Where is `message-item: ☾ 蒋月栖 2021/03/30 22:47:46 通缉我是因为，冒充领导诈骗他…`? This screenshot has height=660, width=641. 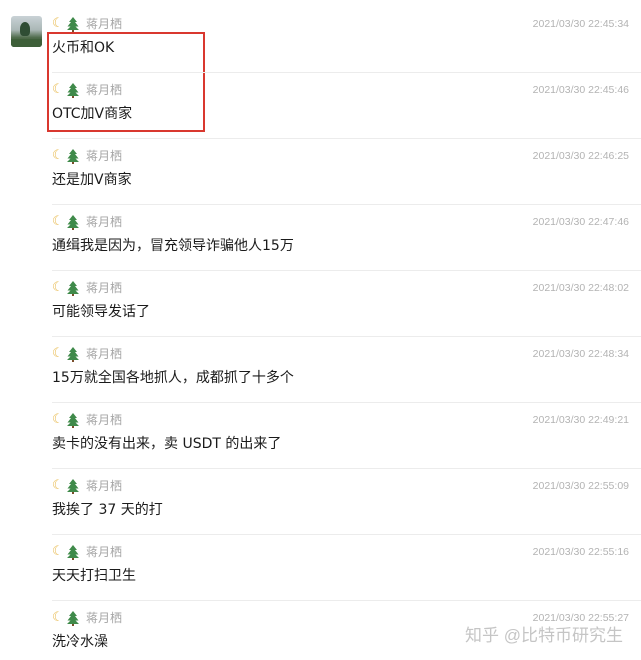
message-item: ☾ 蒋月栖 2021/03/30 22:47:46 通缉我是因为，冒充领导诈骗他… is located at coordinates (340, 237).